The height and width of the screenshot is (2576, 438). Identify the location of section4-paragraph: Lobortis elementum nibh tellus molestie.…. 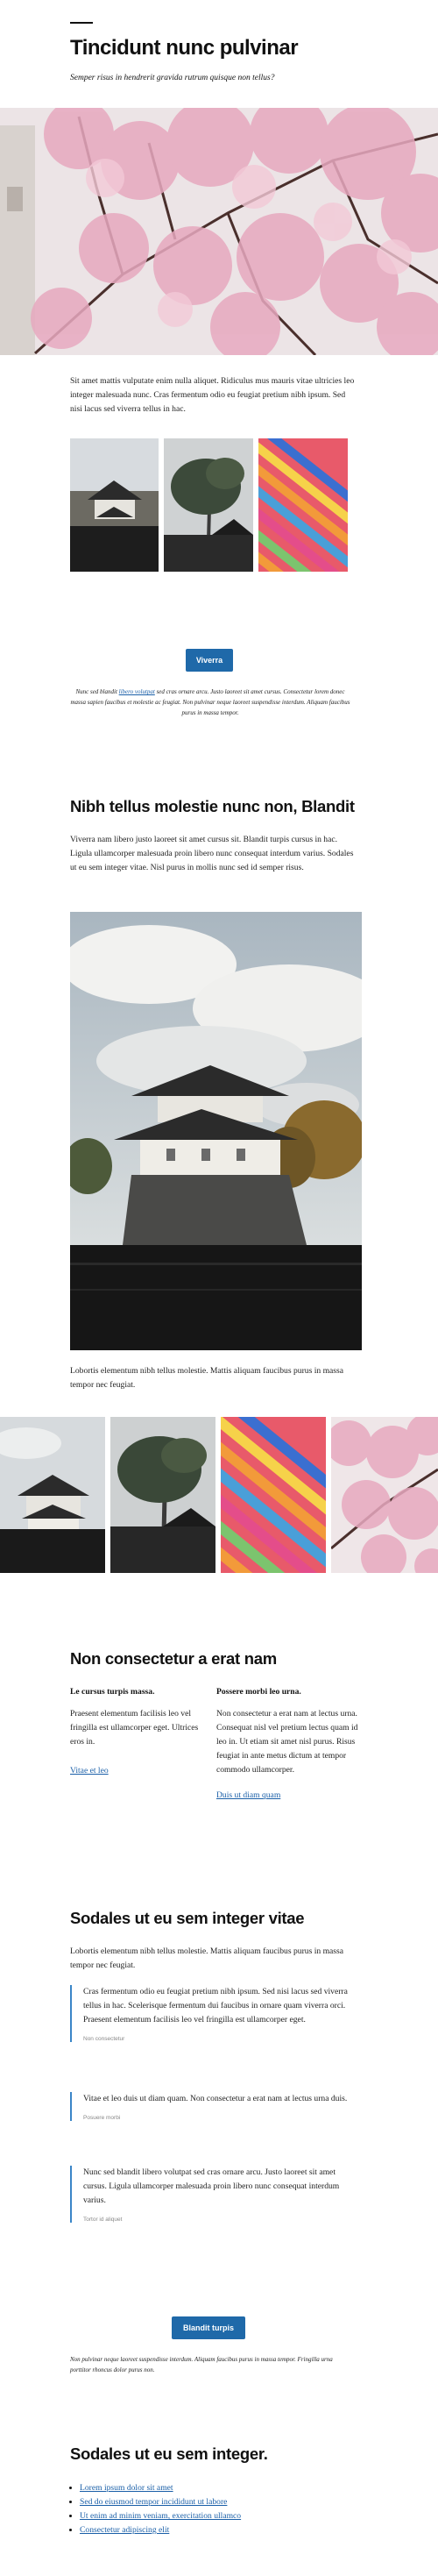
(207, 1958).